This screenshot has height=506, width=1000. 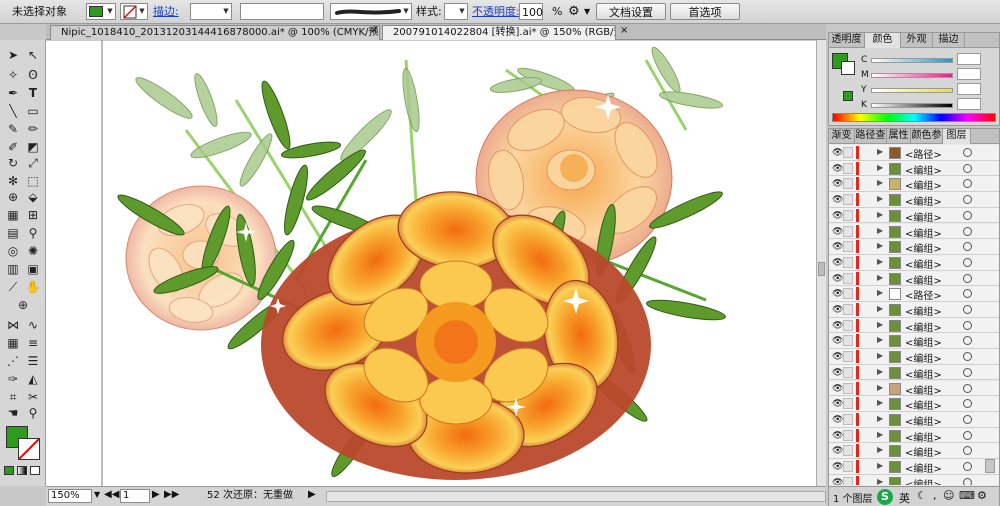 I want to click on magnify-tool-icon: ⚲, so click(x=33, y=413).